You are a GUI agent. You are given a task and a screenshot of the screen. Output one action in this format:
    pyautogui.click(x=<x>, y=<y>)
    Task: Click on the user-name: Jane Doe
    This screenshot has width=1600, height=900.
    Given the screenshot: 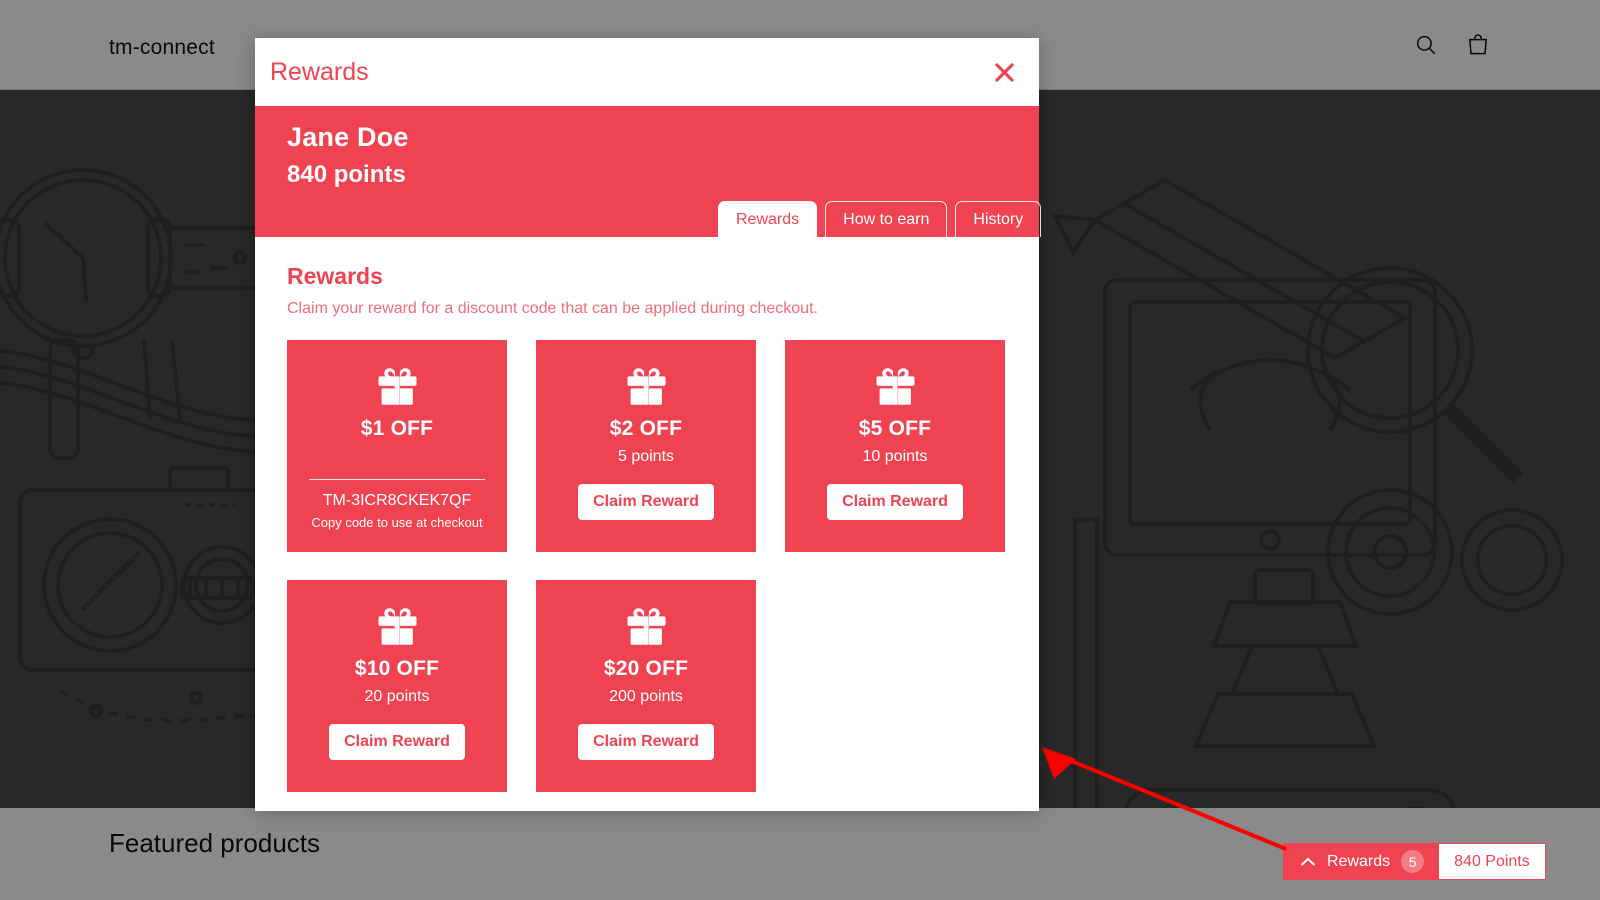 What is the action you would take?
    pyautogui.click(x=348, y=137)
    